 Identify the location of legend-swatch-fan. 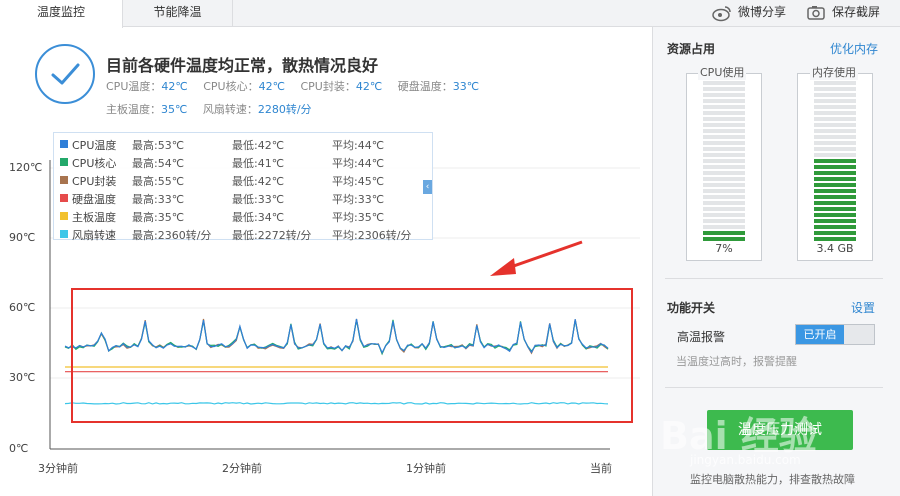
(64, 234).